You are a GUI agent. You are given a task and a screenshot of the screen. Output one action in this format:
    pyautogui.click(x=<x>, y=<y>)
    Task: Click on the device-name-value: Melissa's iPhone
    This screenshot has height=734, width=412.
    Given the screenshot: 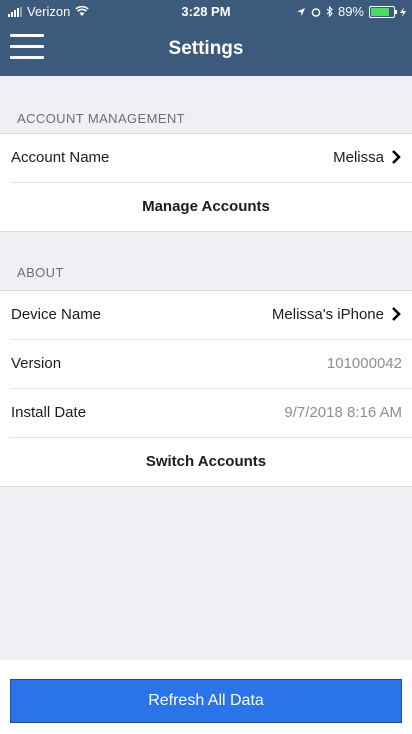 What is the action you would take?
    pyautogui.click(x=327, y=314)
    